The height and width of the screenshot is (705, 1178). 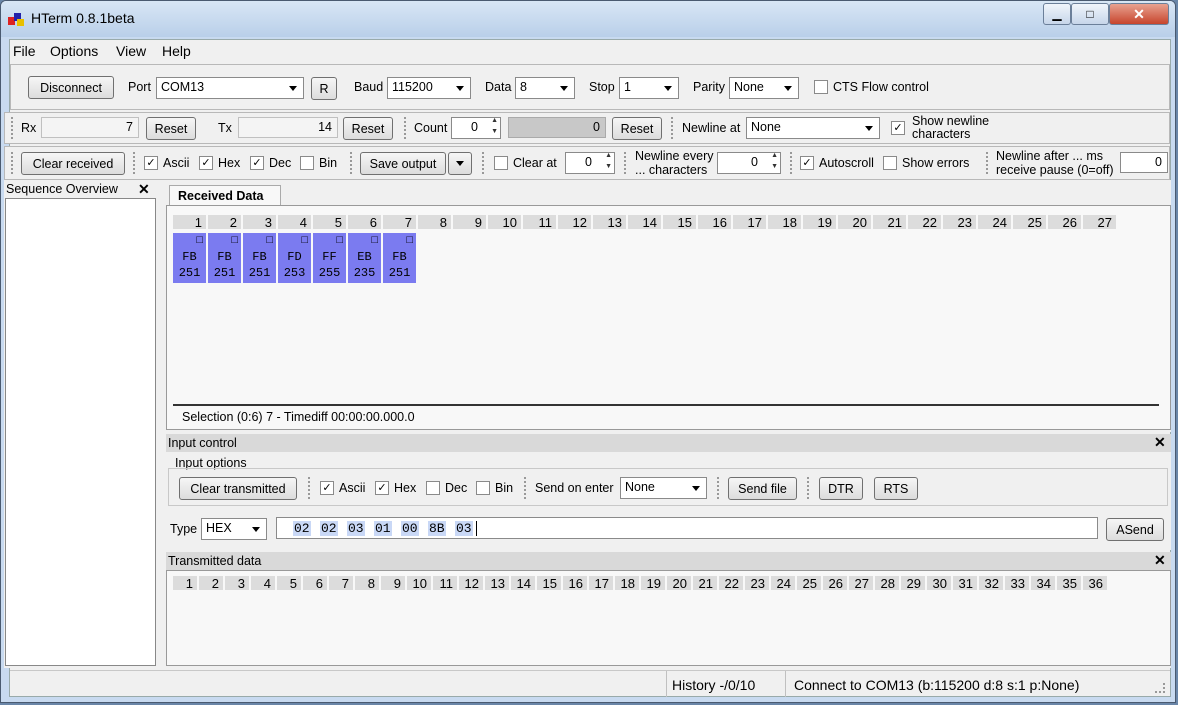 I want to click on transmitted-close-icon: ✕, so click(x=1160, y=560).